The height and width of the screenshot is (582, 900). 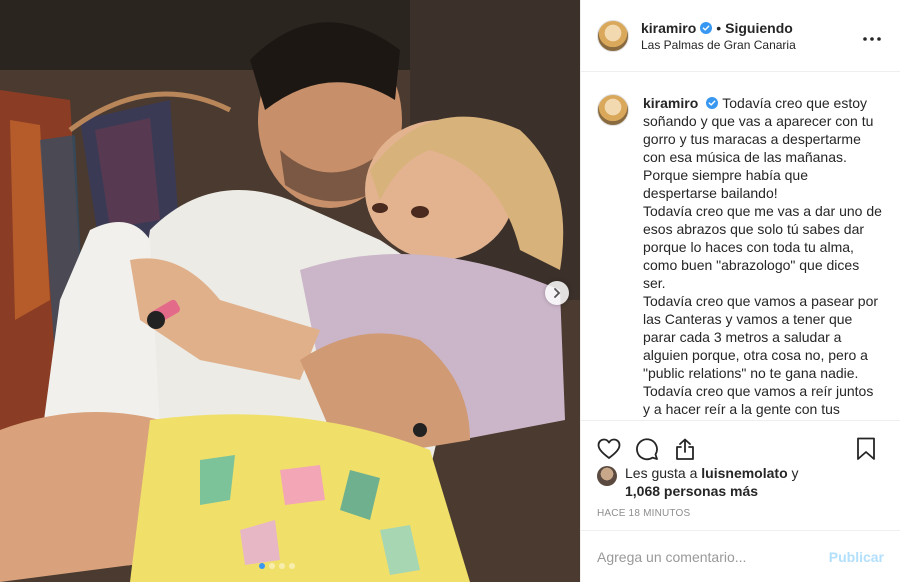 I want to click on carousel-next-button, so click(x=557, y=293).